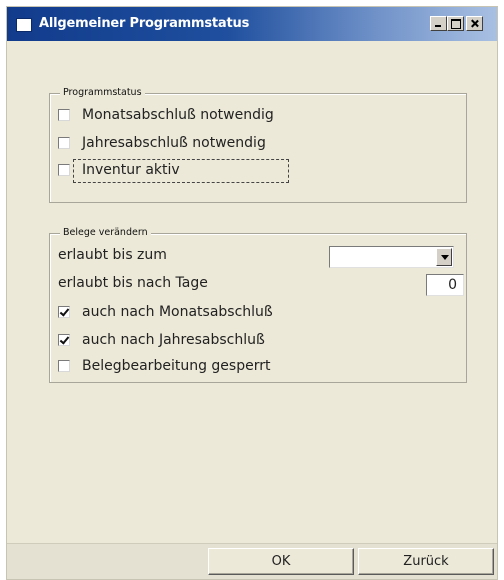 The image size is (504, 580). What do you see at coordinates (177, 312) in the screenshot?
I see `checkbox-label: auch nach Monatsabschluß` at bounding box center [177, 312].